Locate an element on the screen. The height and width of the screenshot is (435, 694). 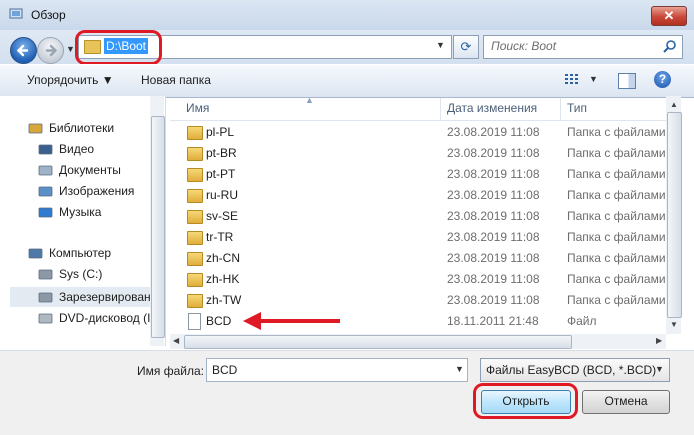
scroll-up-arrow: ▲ is located at coordinates (674, 104).